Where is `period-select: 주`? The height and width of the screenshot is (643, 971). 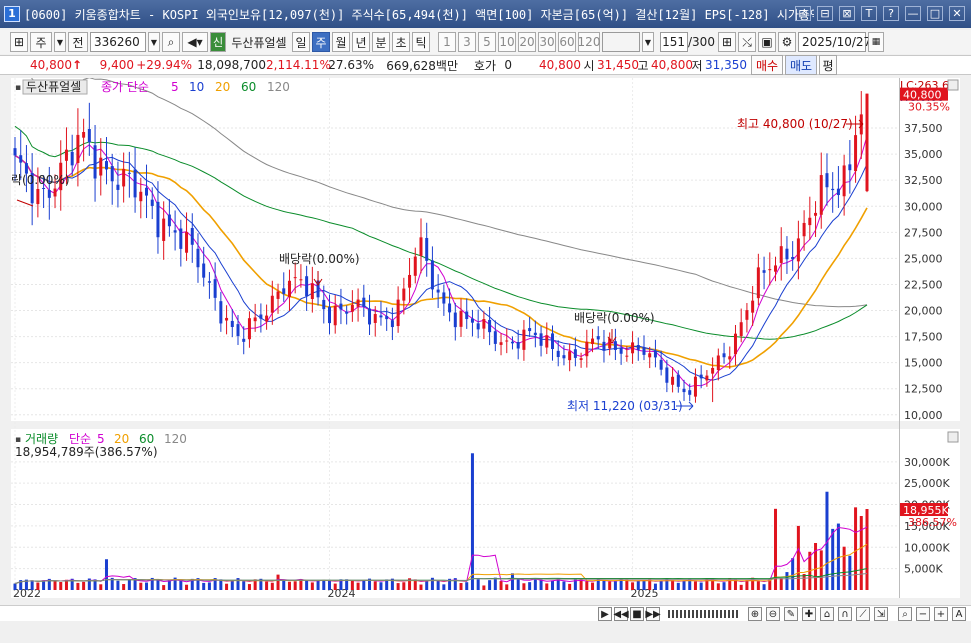 period-select: 주 is located at coordinates (41, 42).